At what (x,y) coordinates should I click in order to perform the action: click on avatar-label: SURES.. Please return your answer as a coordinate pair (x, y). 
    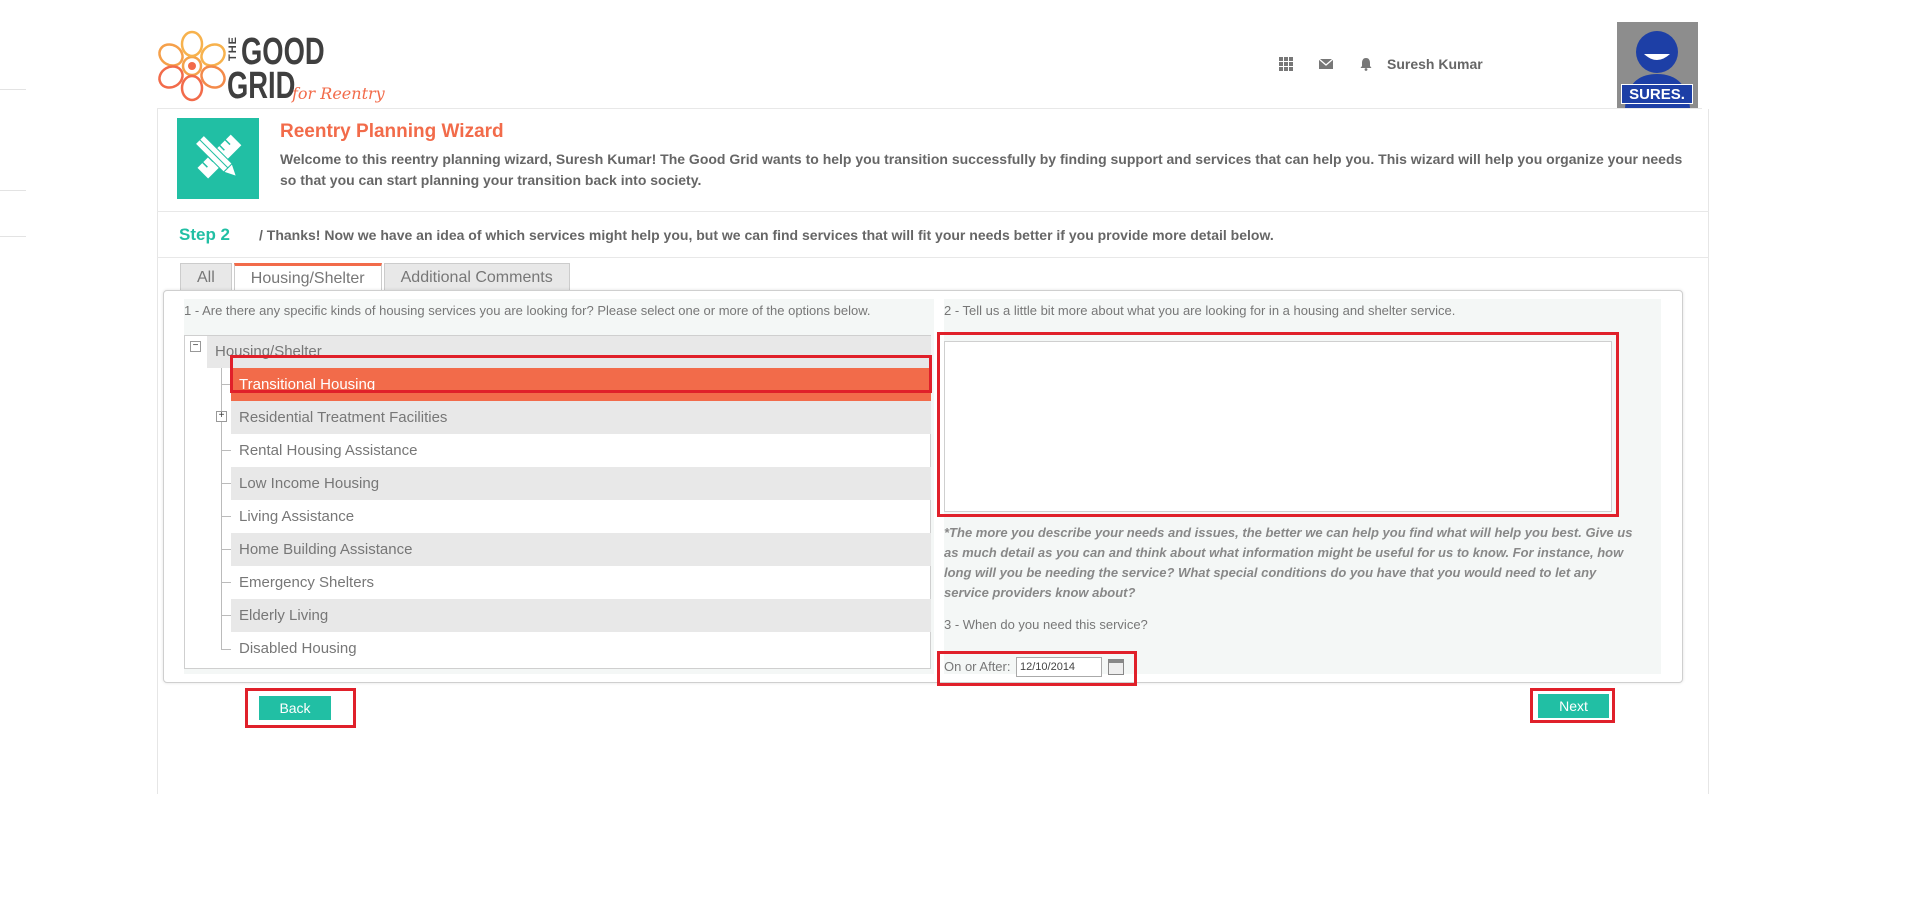
    Looking at the image, I should click on (1657, 94).